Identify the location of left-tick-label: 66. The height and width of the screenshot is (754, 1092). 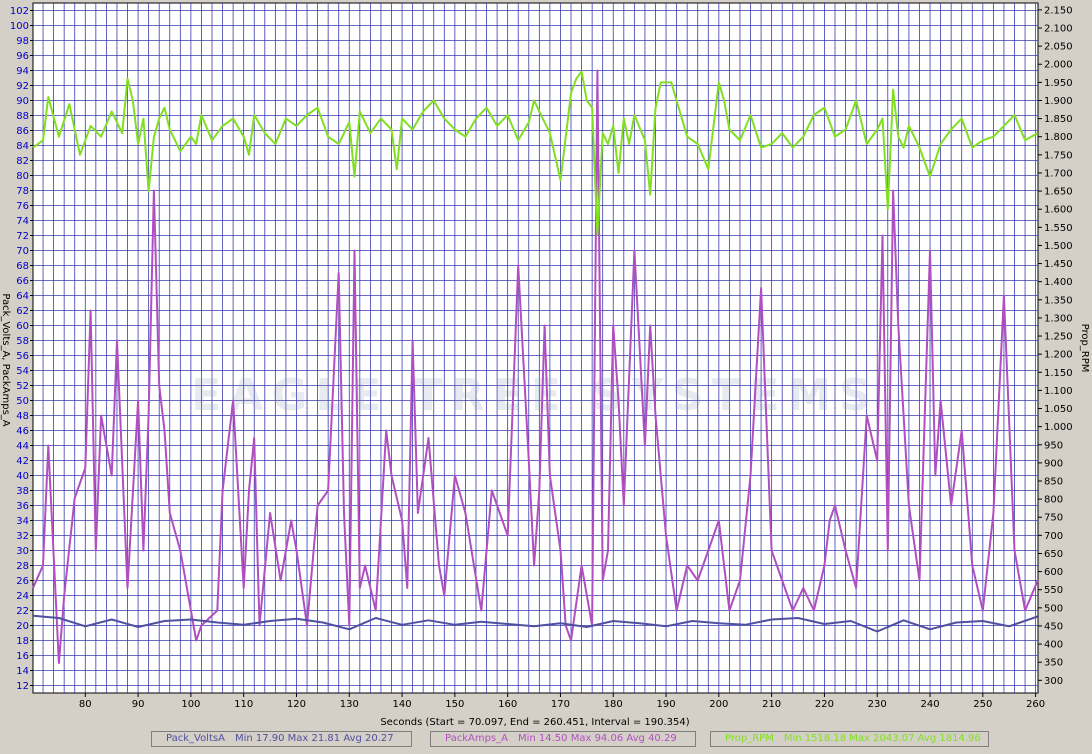
(22, 281).